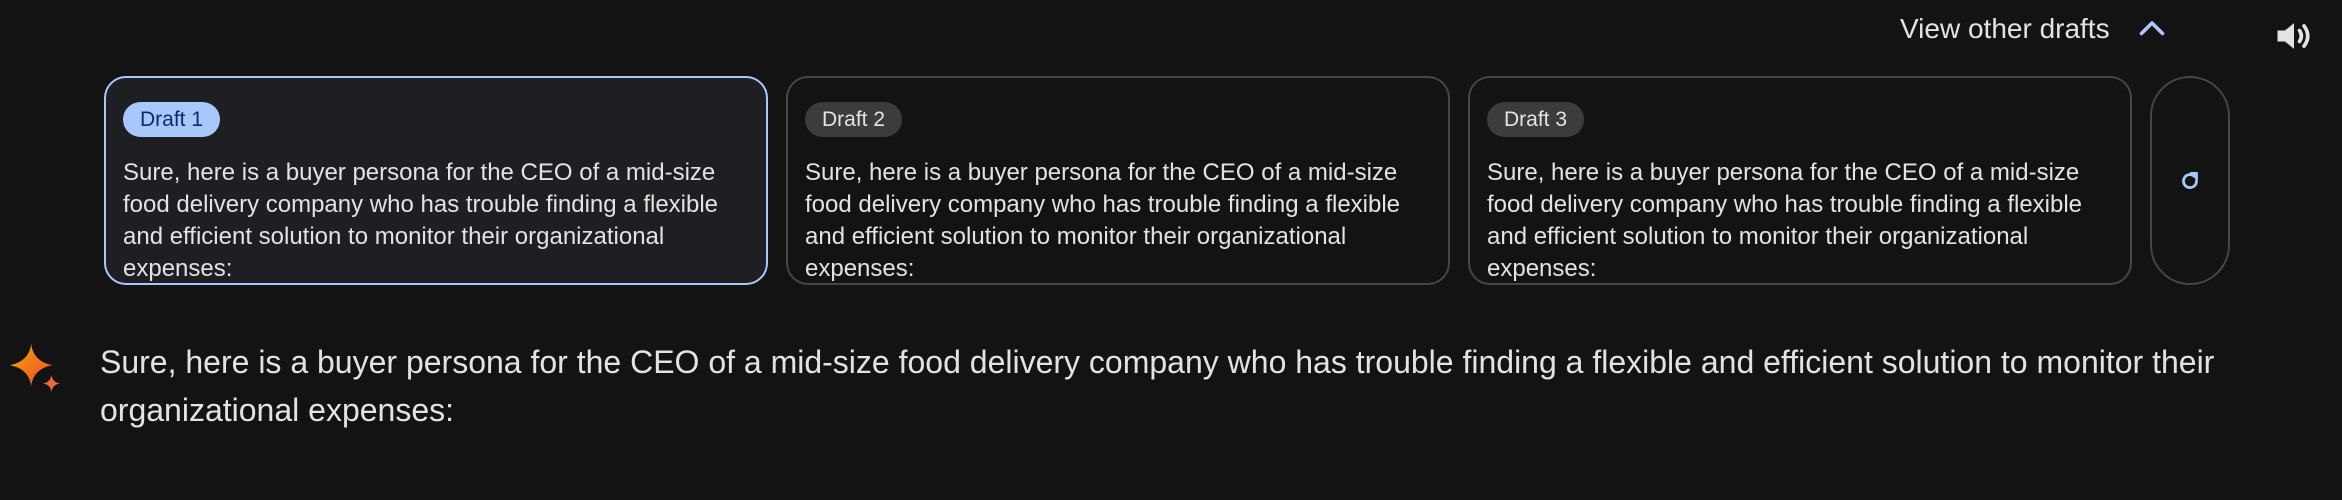  What do you see at coordinates (2294, 36) in the screenshot?
I see `speaker-icon` at bounding box center [2294, 36].